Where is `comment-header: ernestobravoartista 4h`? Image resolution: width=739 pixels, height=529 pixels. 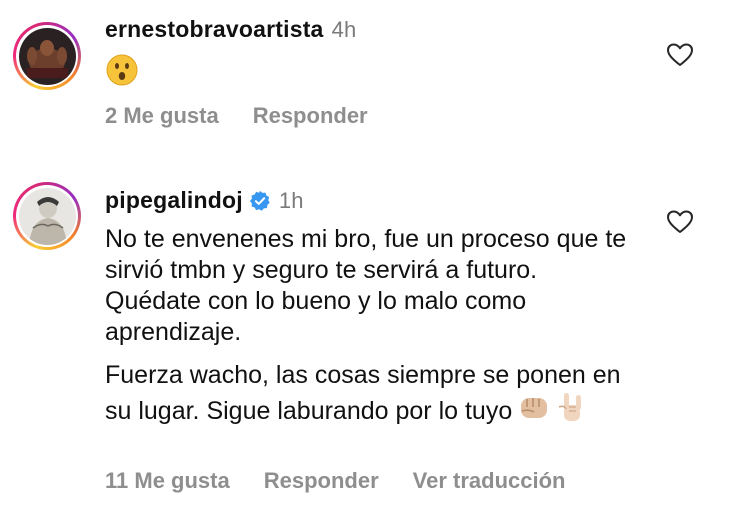
comment-header: ernestobravoartista 4h is located at coordinates (230, 29).